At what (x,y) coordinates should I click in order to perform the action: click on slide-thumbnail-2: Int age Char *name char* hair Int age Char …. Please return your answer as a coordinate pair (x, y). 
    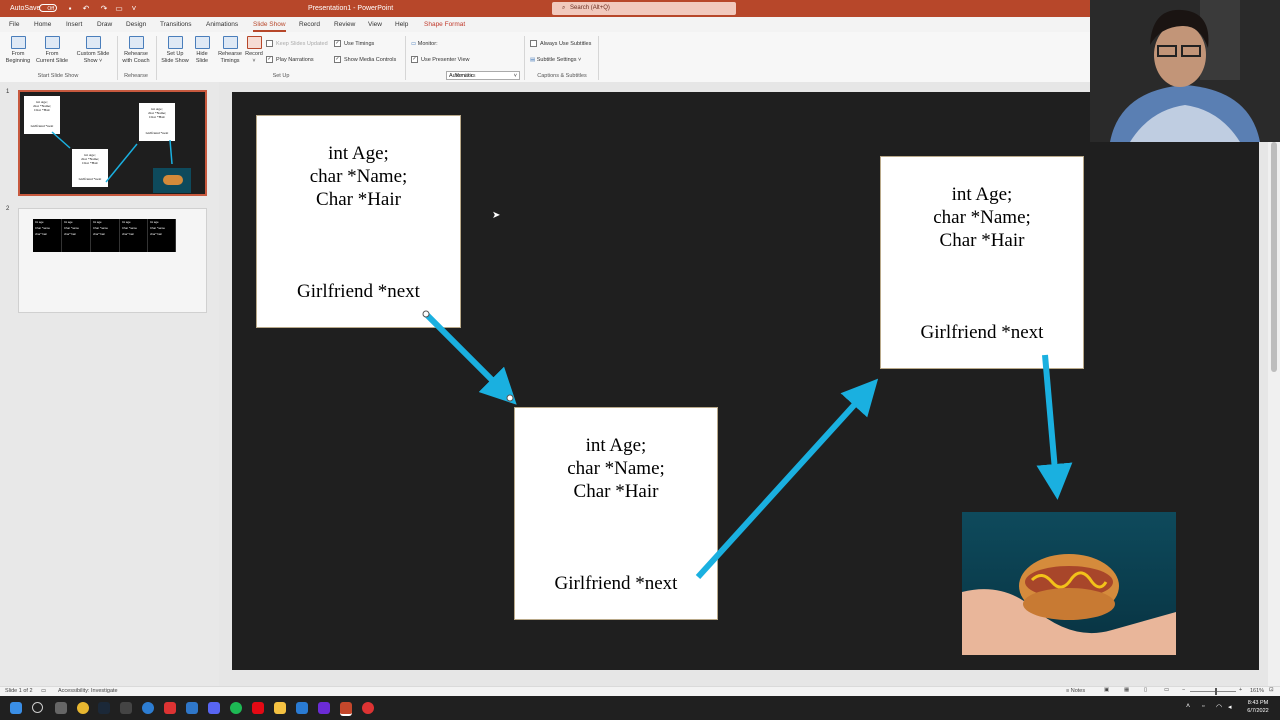
    Looking at the image, I should click on (112, 260).